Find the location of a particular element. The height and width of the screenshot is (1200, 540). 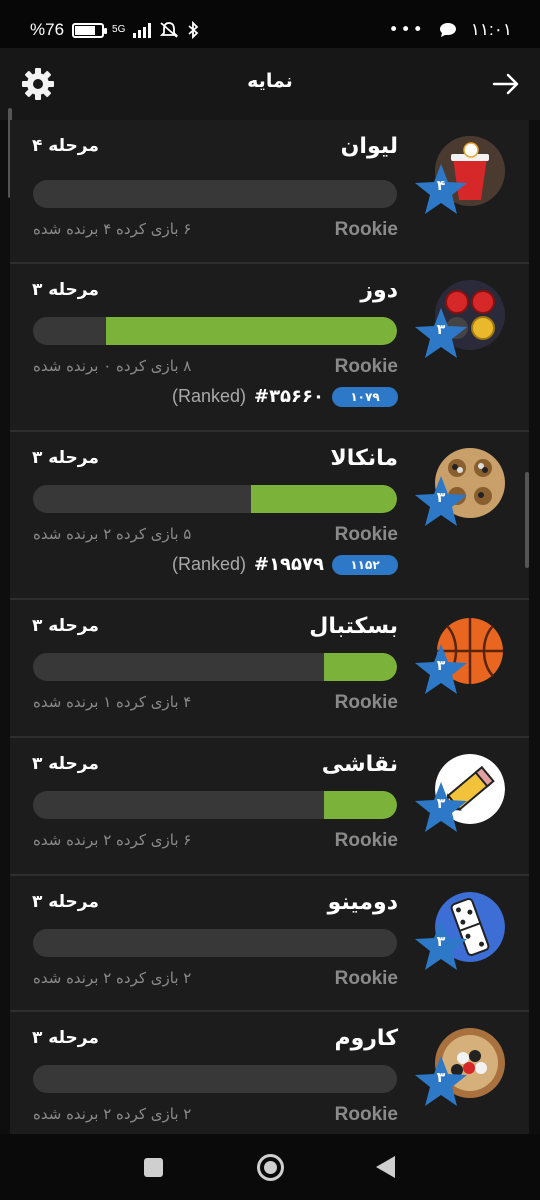

status-bar-left: %76 5G is located at coordinates (114, 30).